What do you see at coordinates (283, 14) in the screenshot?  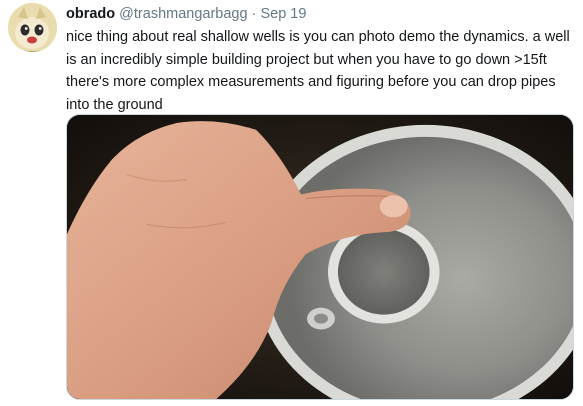 I see `tweet-date: Sep 19` at bounding box center [283, 14].